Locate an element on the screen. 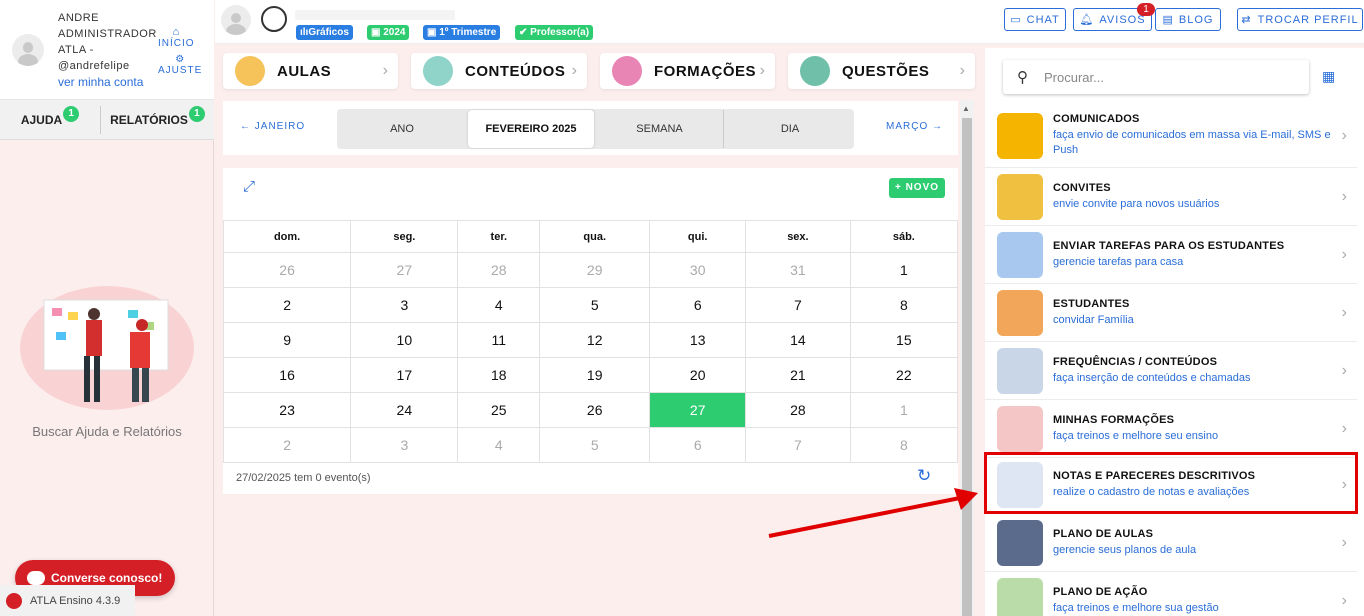 The width and height of the screenshot is (1364, 616). version-badge: ATLA Ensino 4.3.9 is located at coordinates (67, 600).